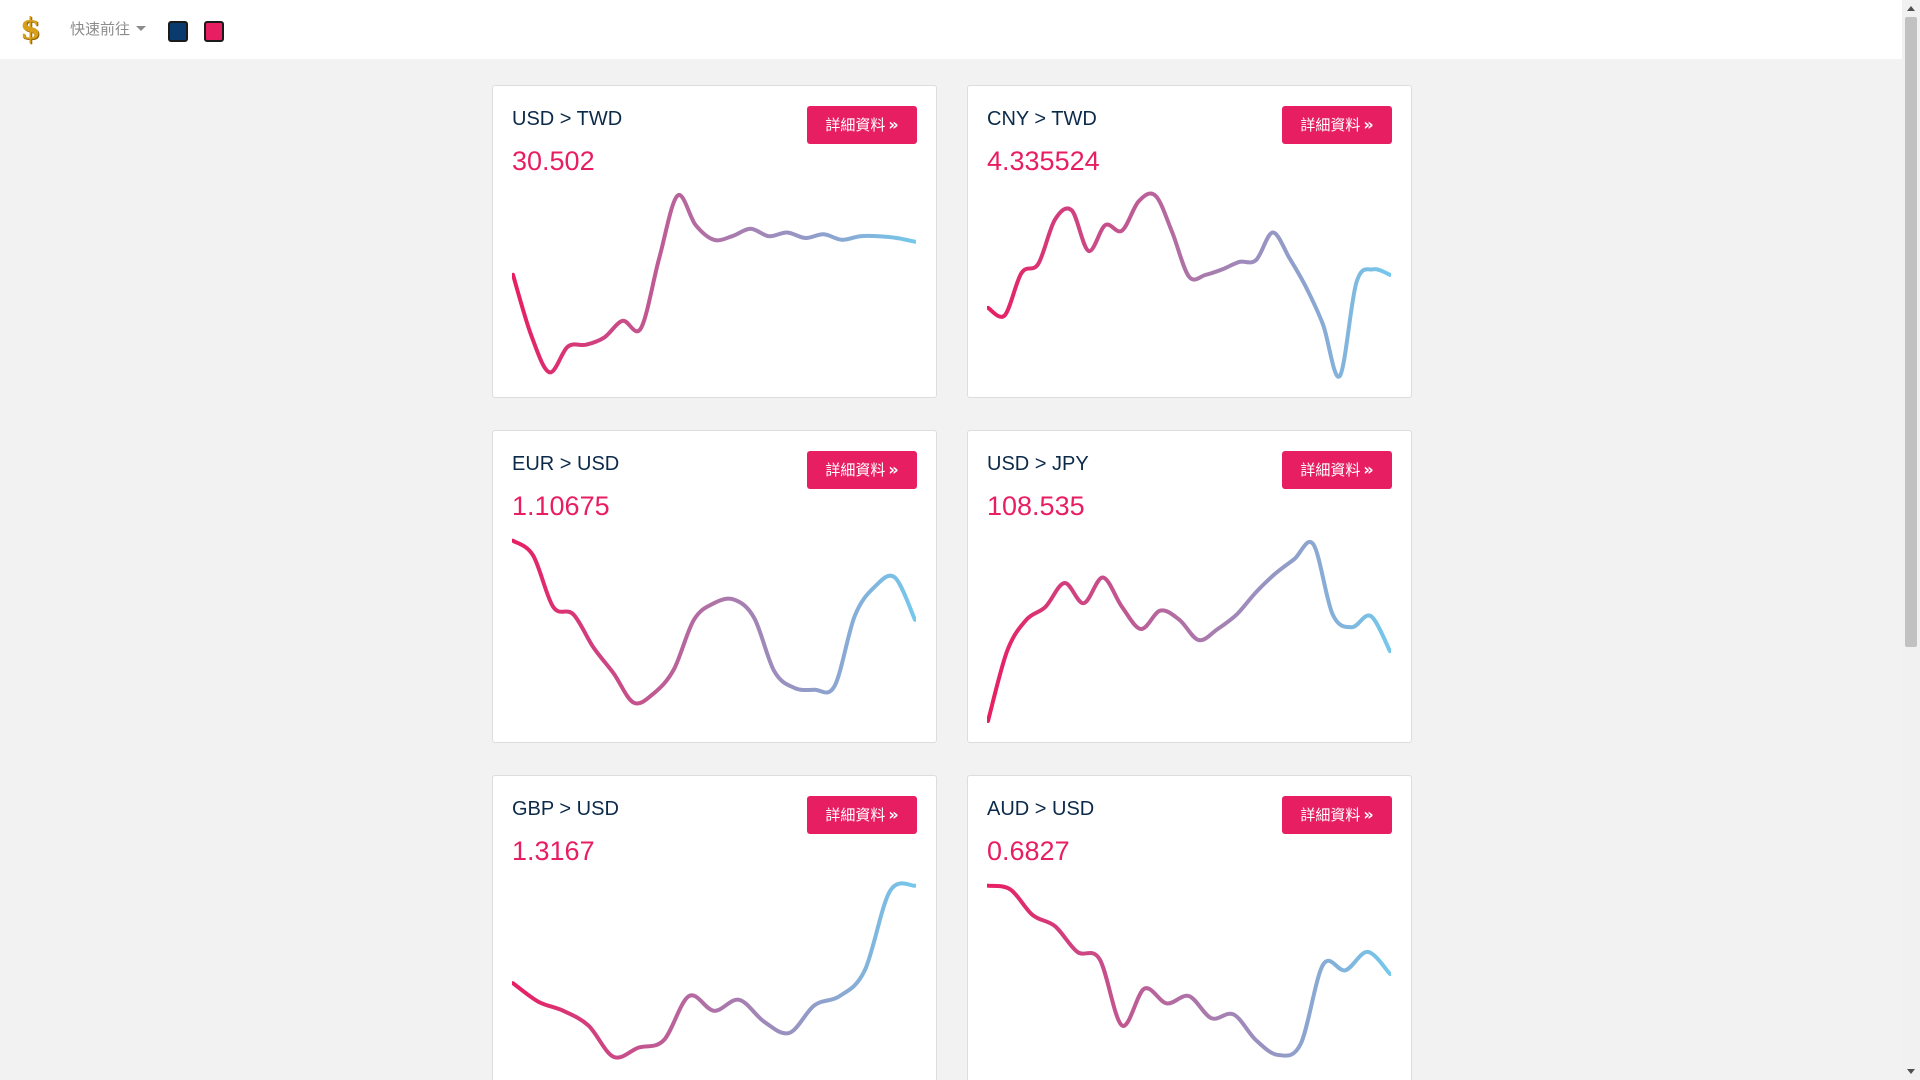 This screenshot has width=1920, height=1080. Describe the element at coordinates (141, 28) in the screenshot. I see `caret-down-icon` at that location.